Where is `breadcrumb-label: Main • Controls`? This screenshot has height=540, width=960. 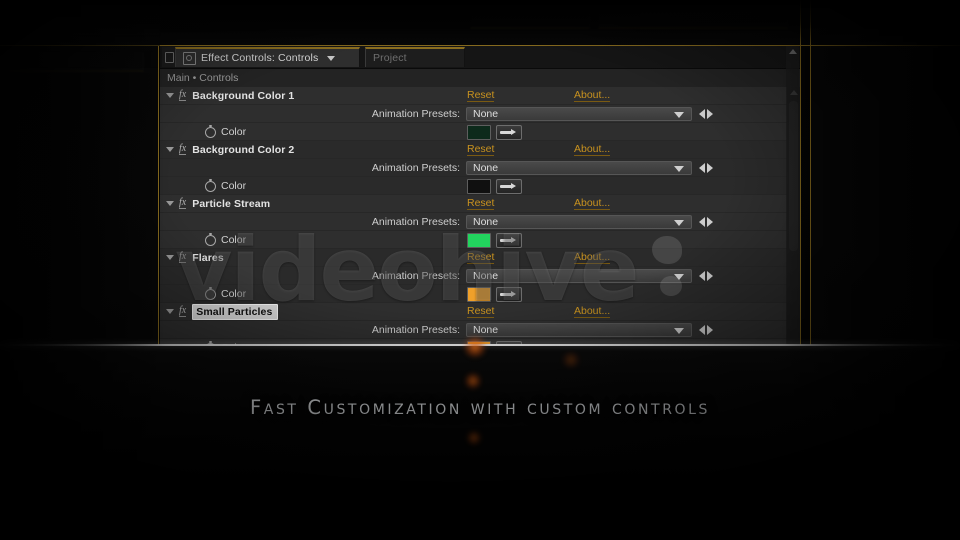 breadcrumb-label: Main • Controls is located at coordinates (203, 78).